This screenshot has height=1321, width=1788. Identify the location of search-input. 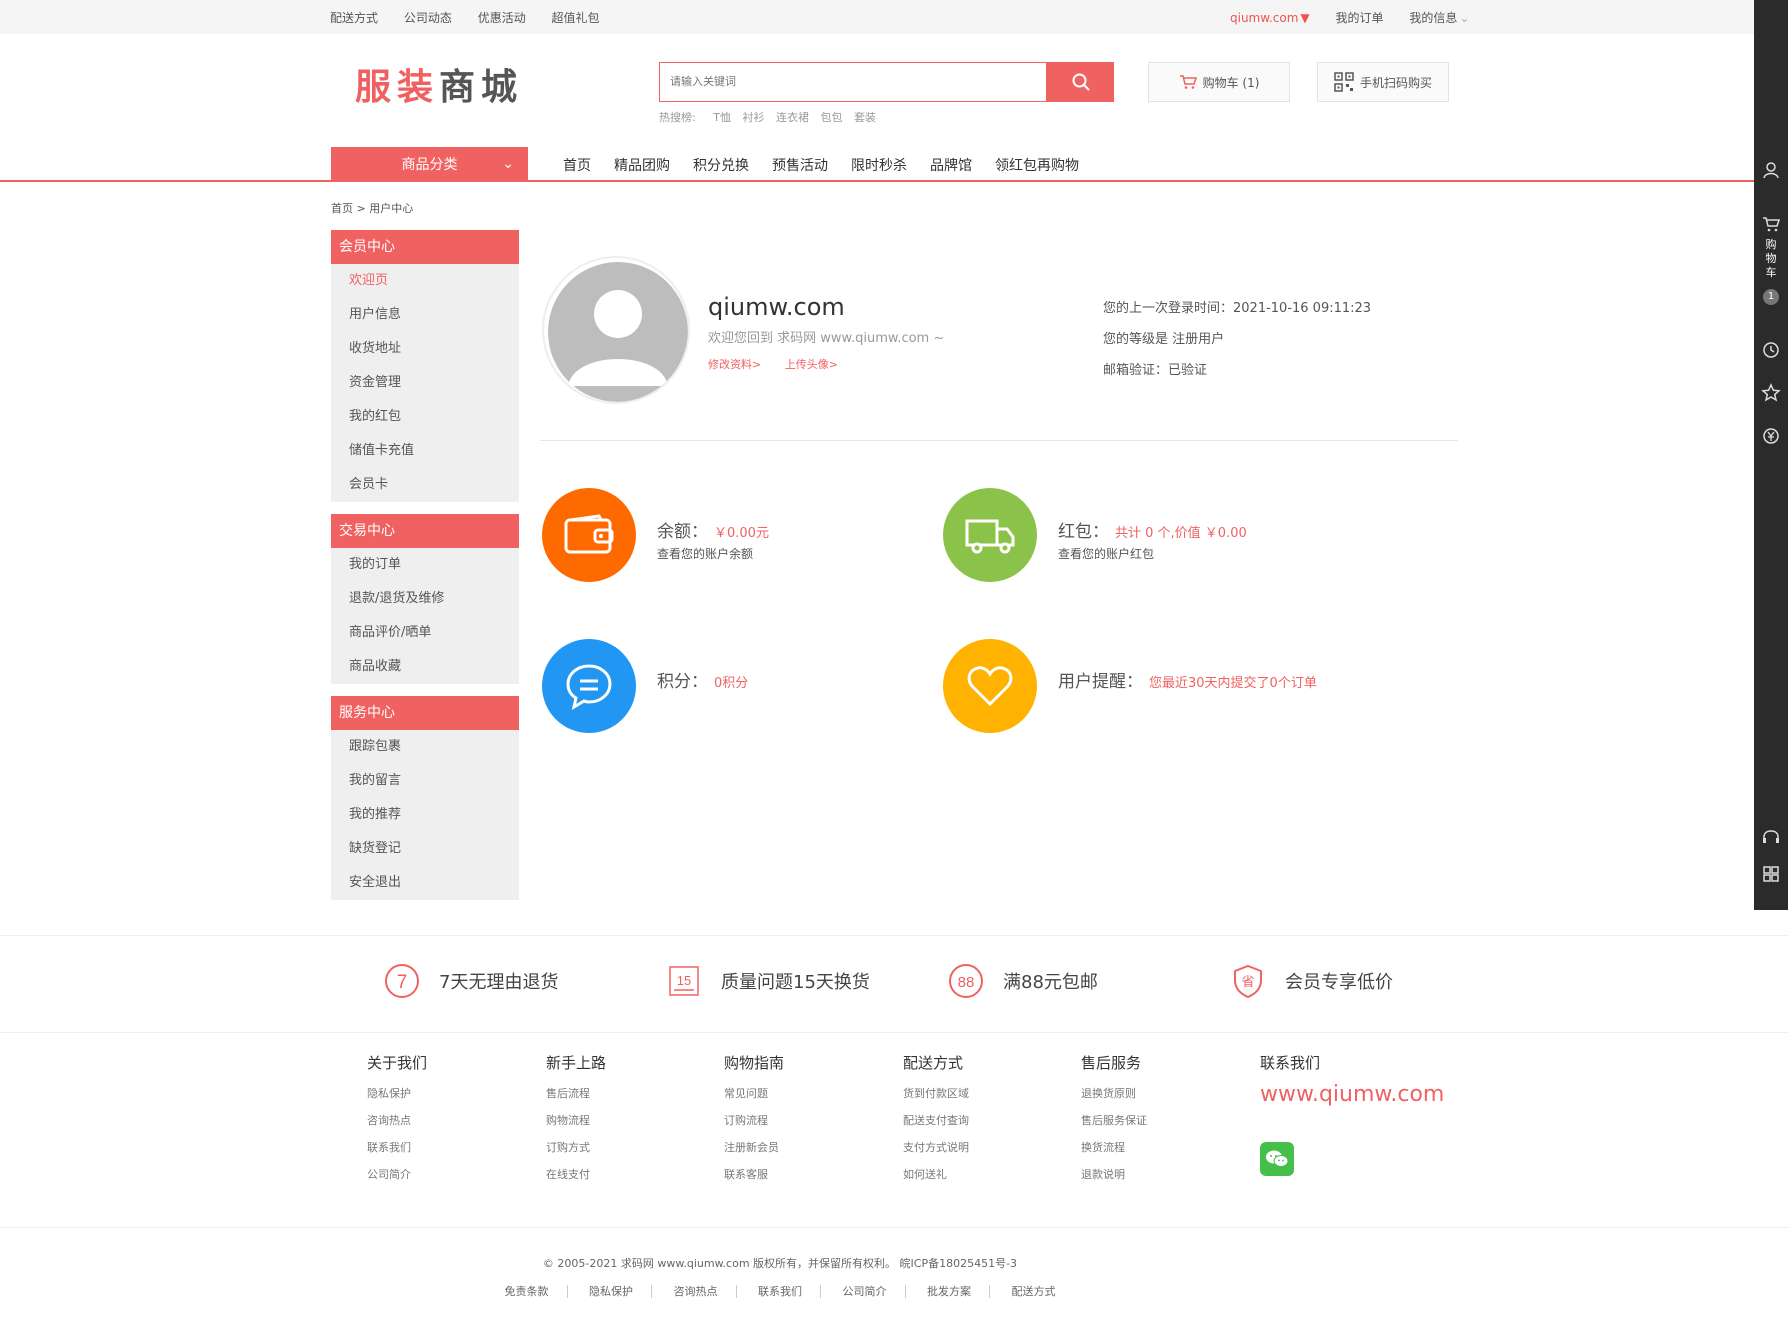
(853, 82).